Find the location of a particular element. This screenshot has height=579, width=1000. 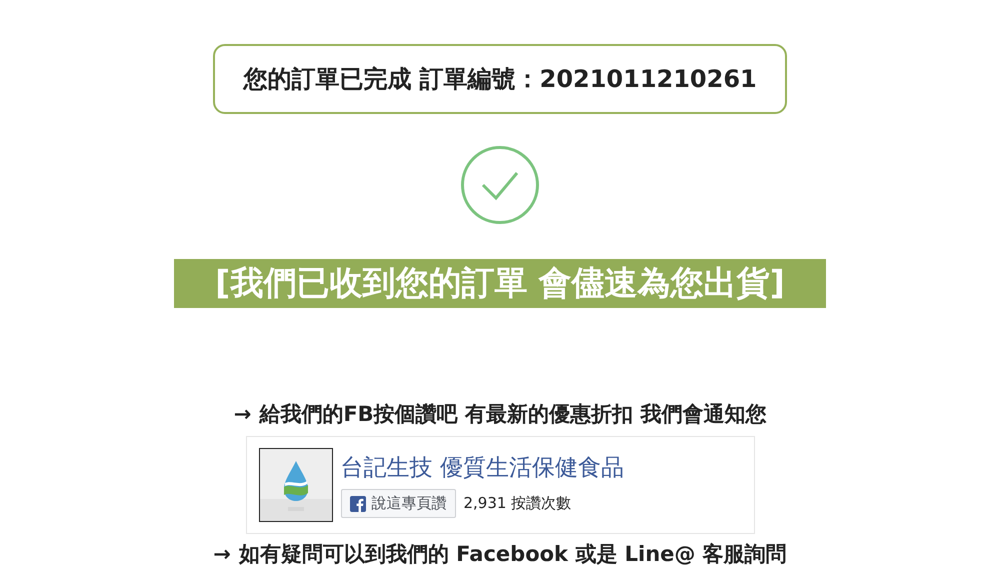

confirmation-banner: [我們已收到您的訂單 會儘速為您出貨] is located at coordinates (500, 283).